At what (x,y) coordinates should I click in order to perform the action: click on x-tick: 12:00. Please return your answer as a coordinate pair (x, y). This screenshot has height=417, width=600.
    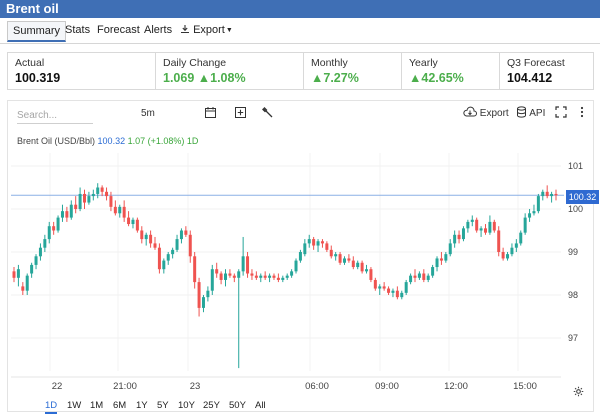
    Looking at the image, I should click on (456, 386).